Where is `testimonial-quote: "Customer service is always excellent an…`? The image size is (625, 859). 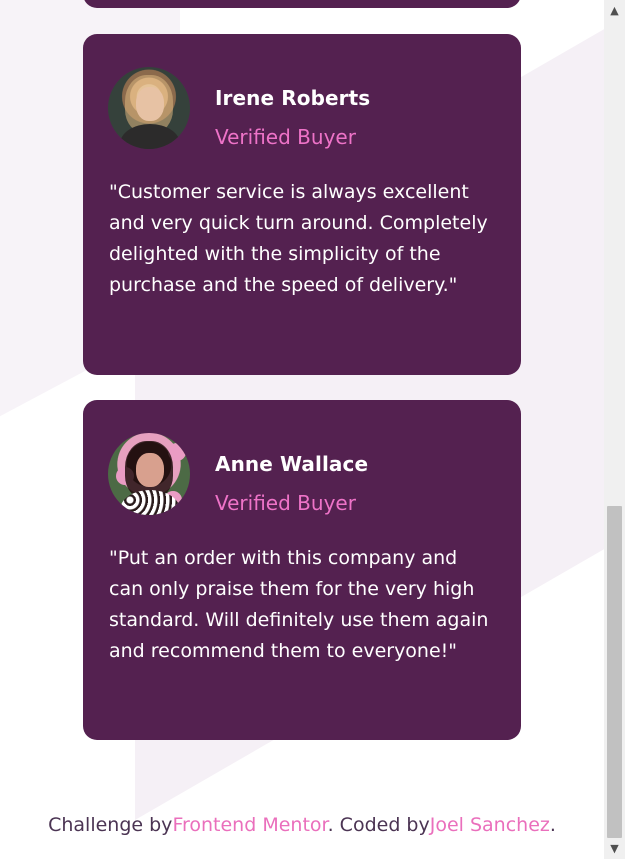 testimonial-quote: "Customer service is always excellent an… is located at coordinates (298, 238).